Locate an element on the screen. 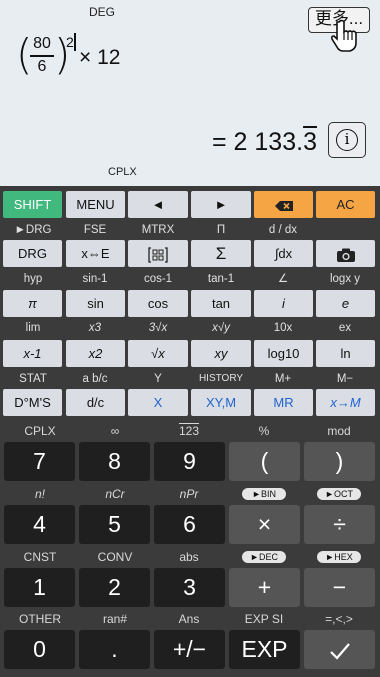 This screenshot has height=677, width=380. digit-2-key: 2 is located at coordinates (114, 587).